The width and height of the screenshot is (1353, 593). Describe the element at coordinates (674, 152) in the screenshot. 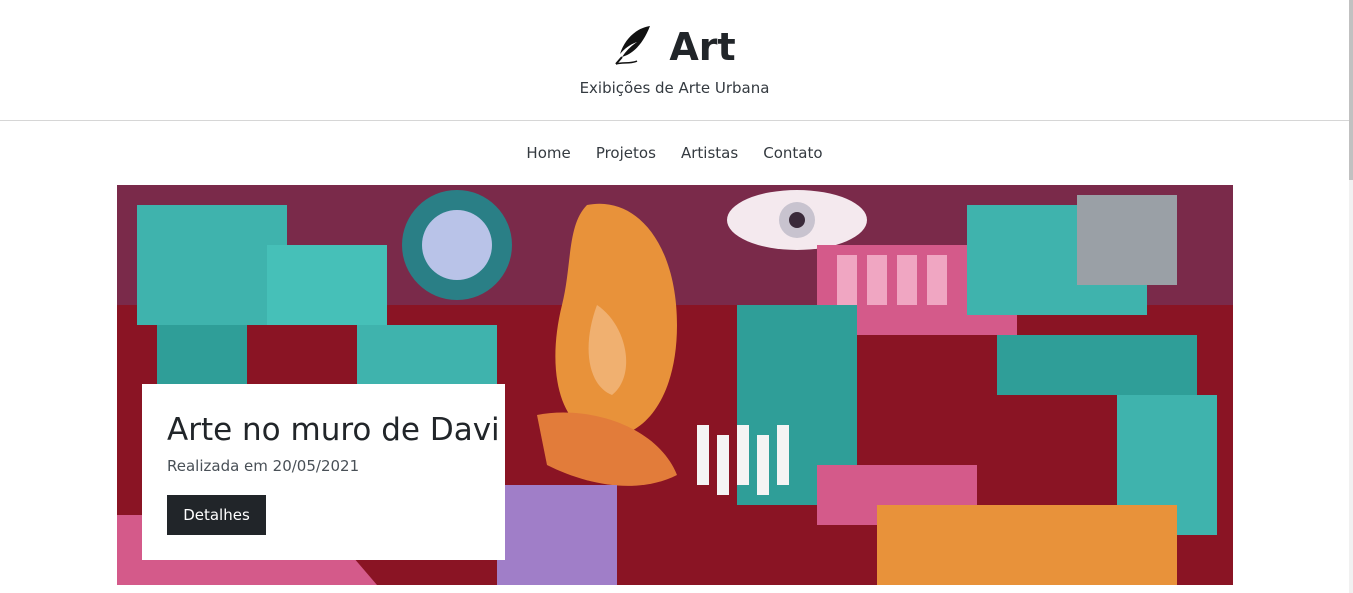

I see `main-nav: Home Projetos Artistas Contato` at that location.